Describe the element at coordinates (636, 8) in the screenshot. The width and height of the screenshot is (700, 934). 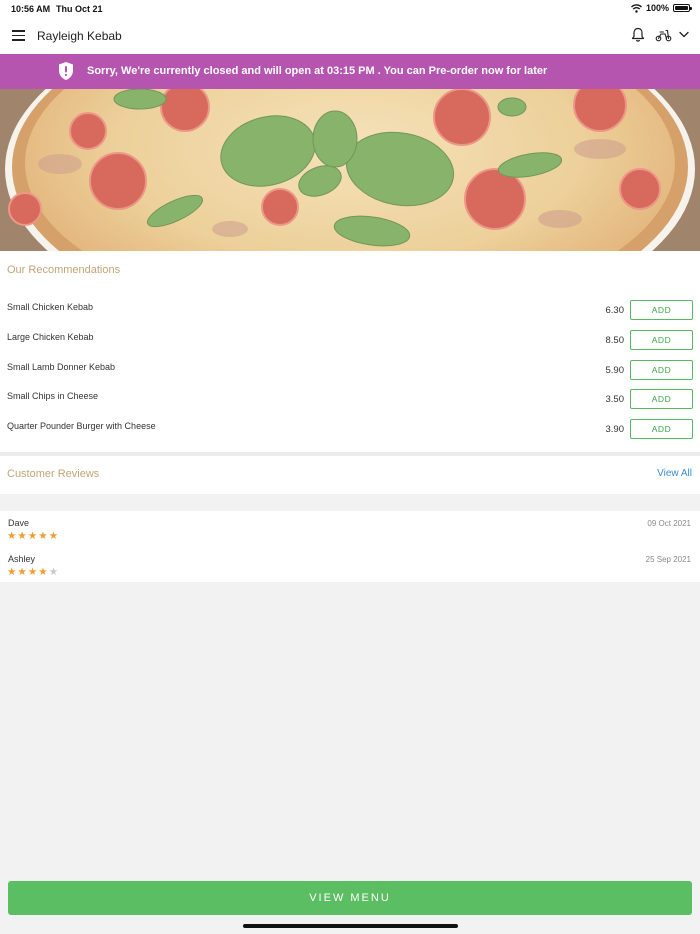
I see `wifi-icon` at that location.